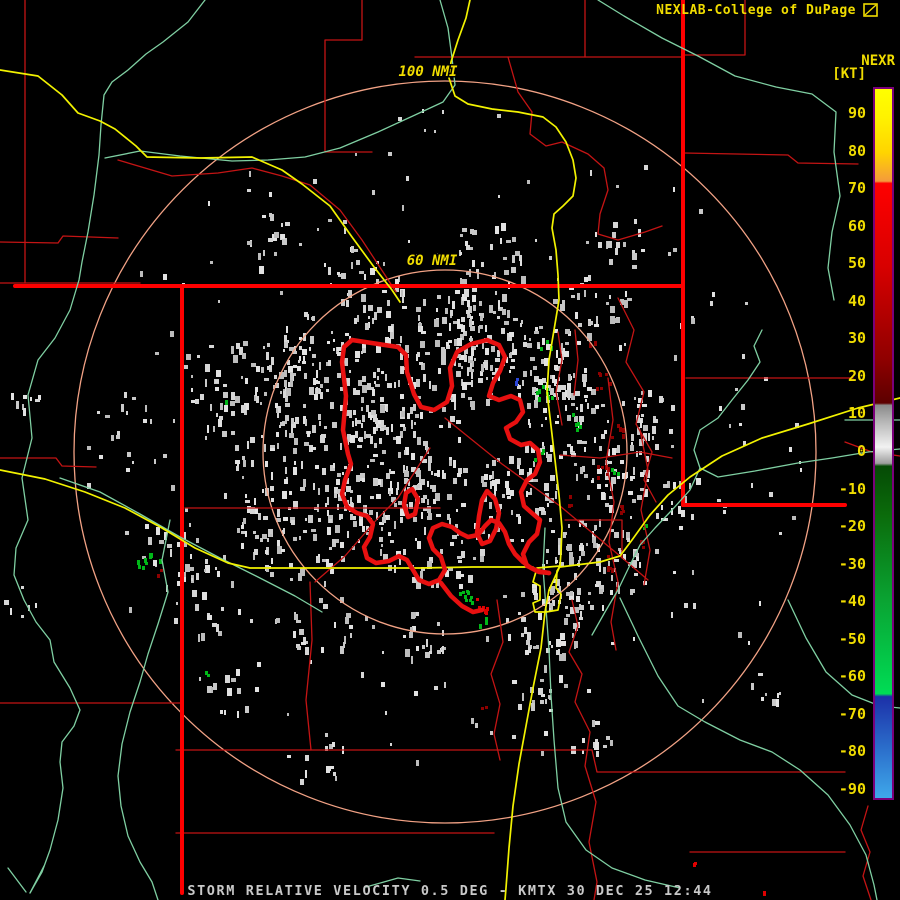  What do you see at coordinates (852, 751) in the screenshot?
I see `colorbar-tick-label: -80` at bounding box center [852, 751].